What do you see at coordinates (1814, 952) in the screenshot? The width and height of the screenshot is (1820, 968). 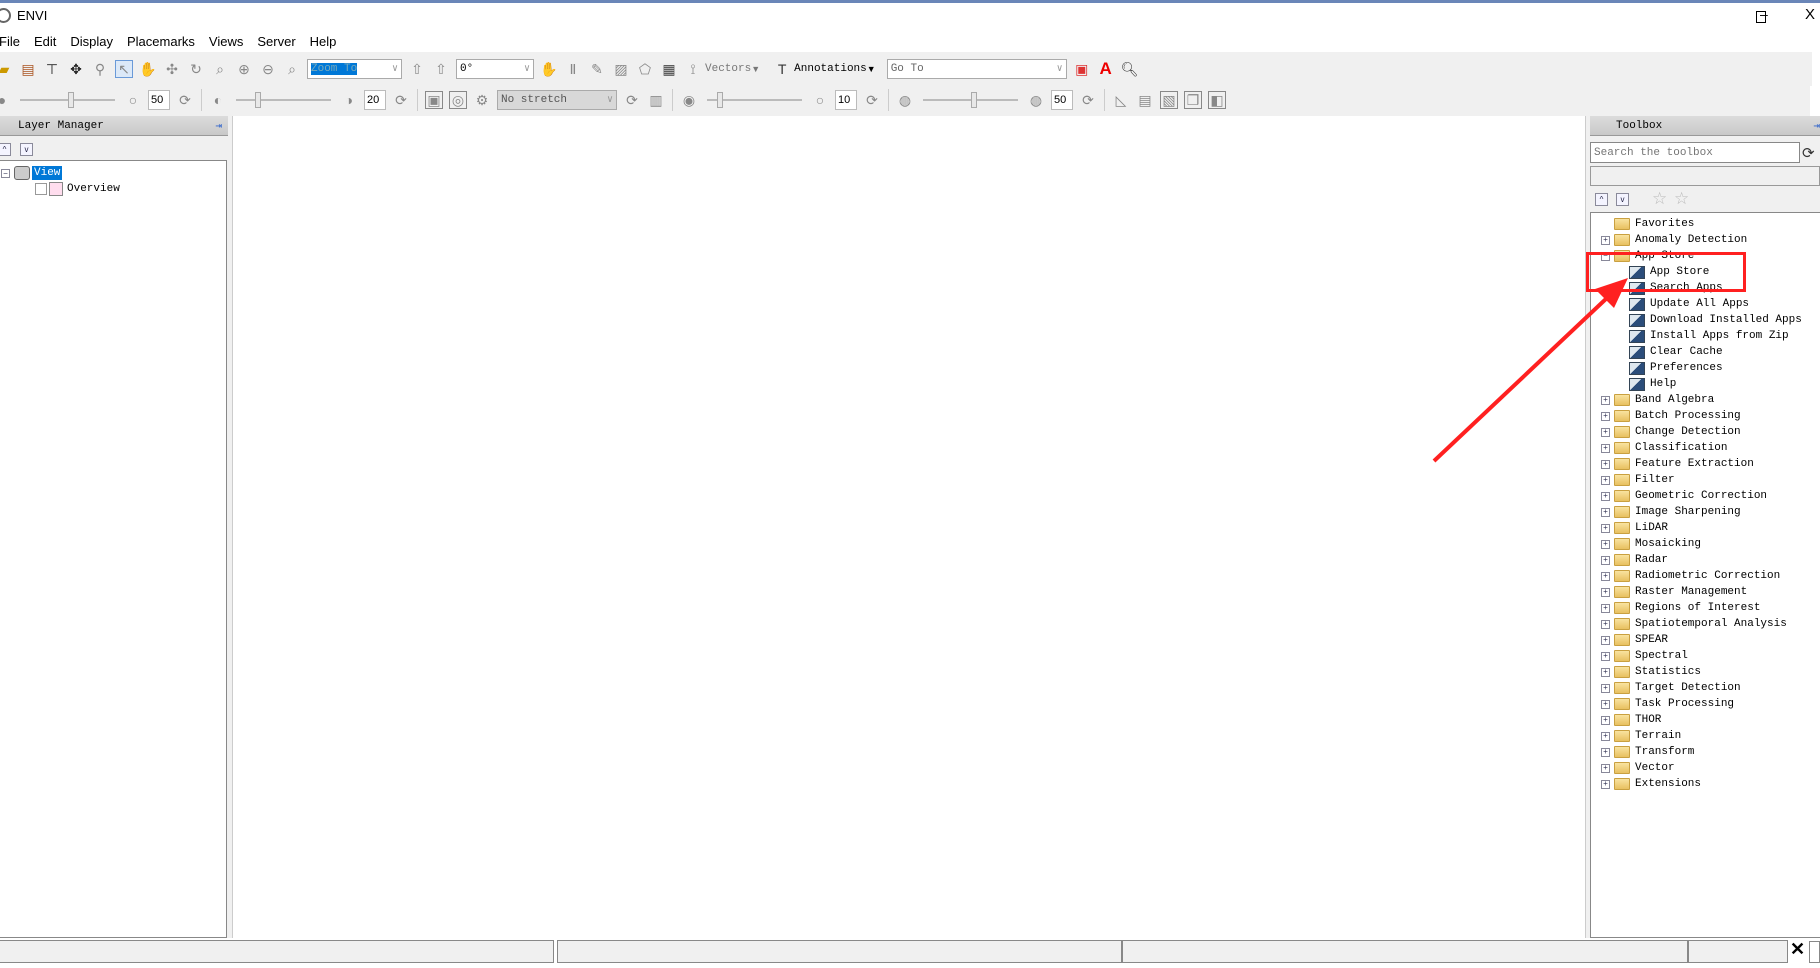 I see `resize-grip` at bounding box center [1814, 952].